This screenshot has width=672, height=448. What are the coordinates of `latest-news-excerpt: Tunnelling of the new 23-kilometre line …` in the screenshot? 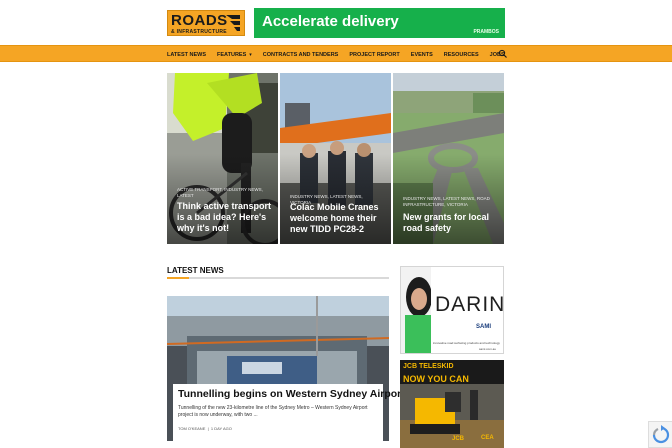 It's located at (273, 411).